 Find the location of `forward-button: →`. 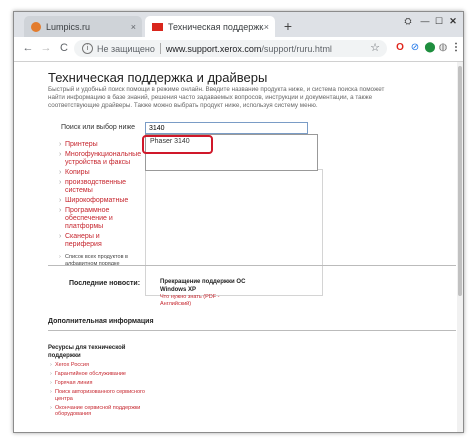

forward-button: → is located at coordinates (46, 48).